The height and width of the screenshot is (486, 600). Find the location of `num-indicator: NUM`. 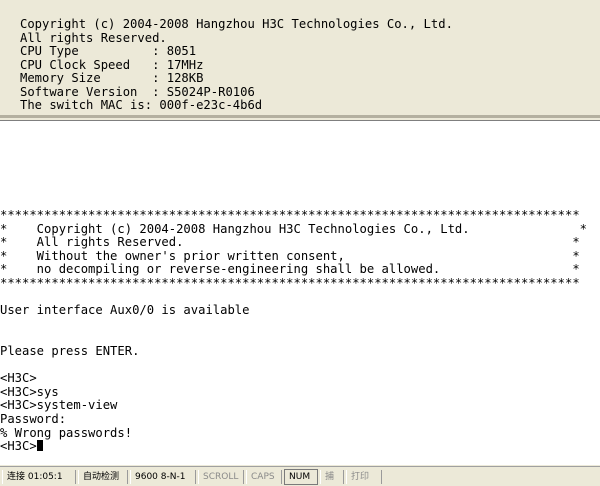

num-indicator: NUM is located at coordinates (301, 476).